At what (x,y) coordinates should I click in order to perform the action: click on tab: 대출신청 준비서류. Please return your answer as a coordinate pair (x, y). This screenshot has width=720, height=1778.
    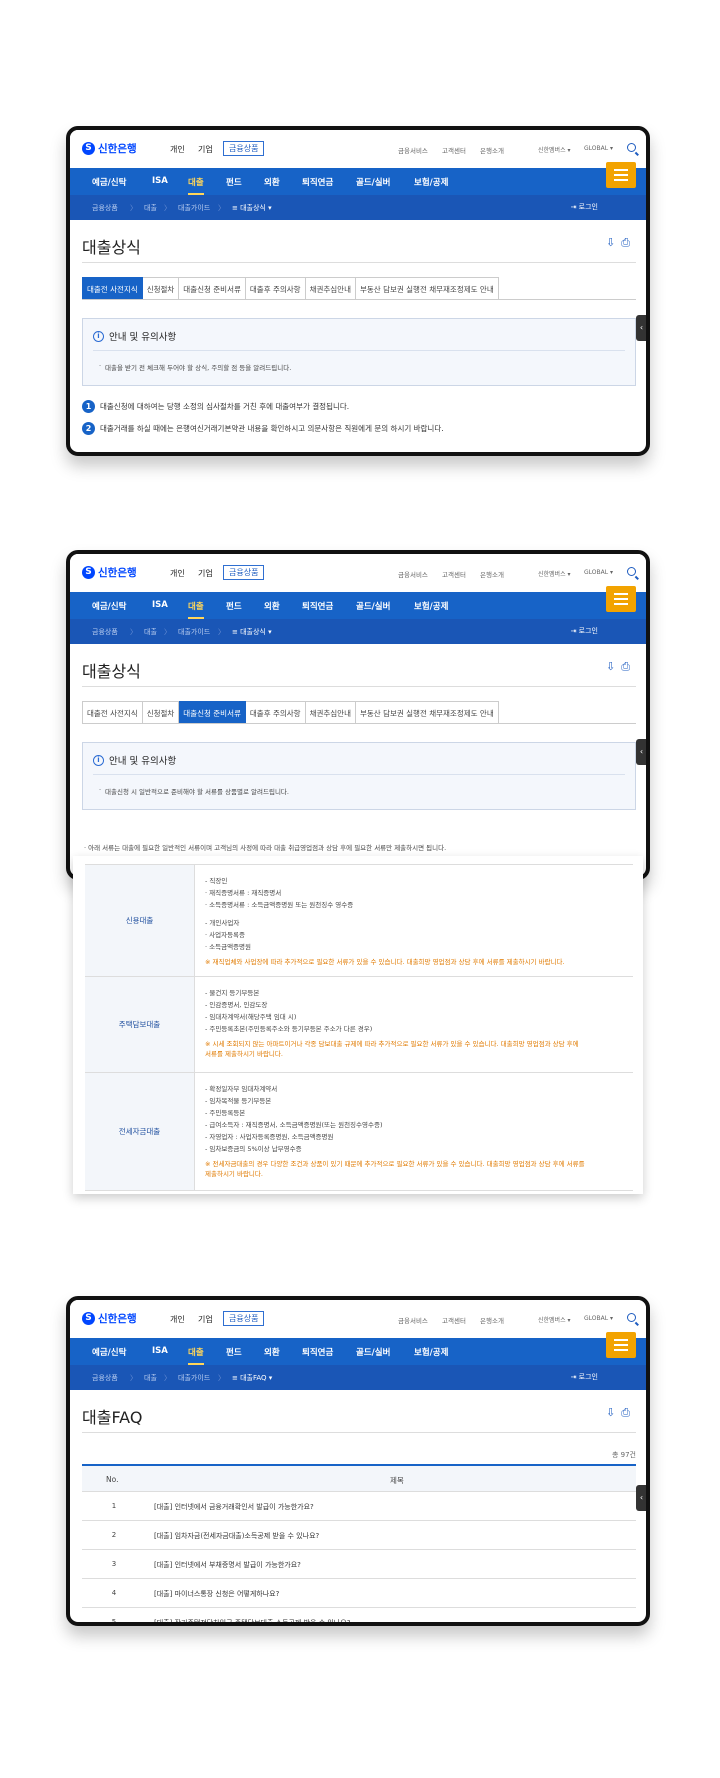
    Looking at the image, I should click on (212, 288).